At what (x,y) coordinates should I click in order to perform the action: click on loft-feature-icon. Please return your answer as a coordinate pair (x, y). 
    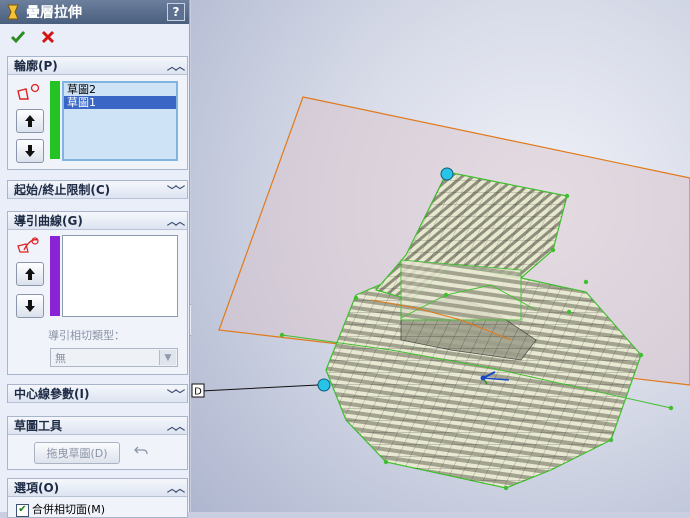
    Looking at the image, I should click on (13, 12).